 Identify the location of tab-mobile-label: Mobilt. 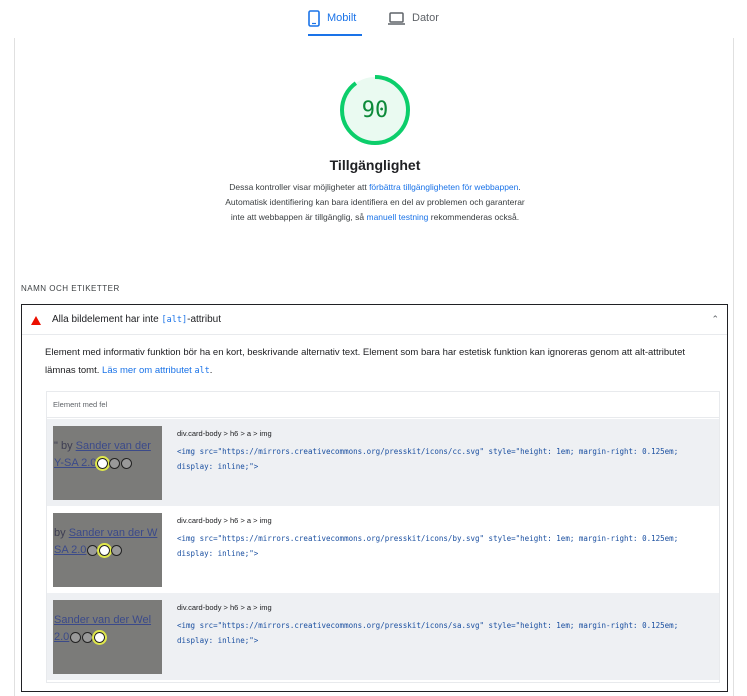
(342, 18).